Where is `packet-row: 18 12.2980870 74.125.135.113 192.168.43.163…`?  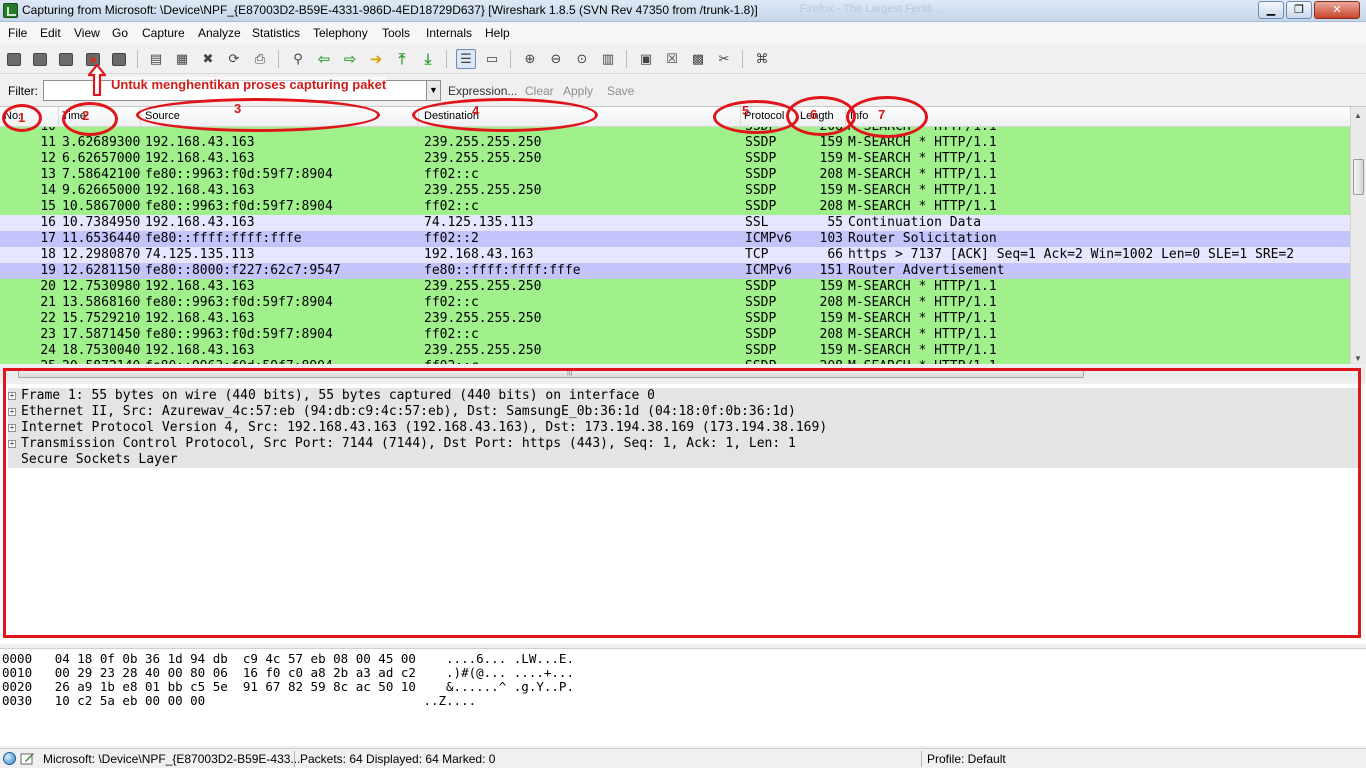
packet-row: 18 12.2980870 74.125.135.113 192.168.43.163… is located at coordinates (675, 255).